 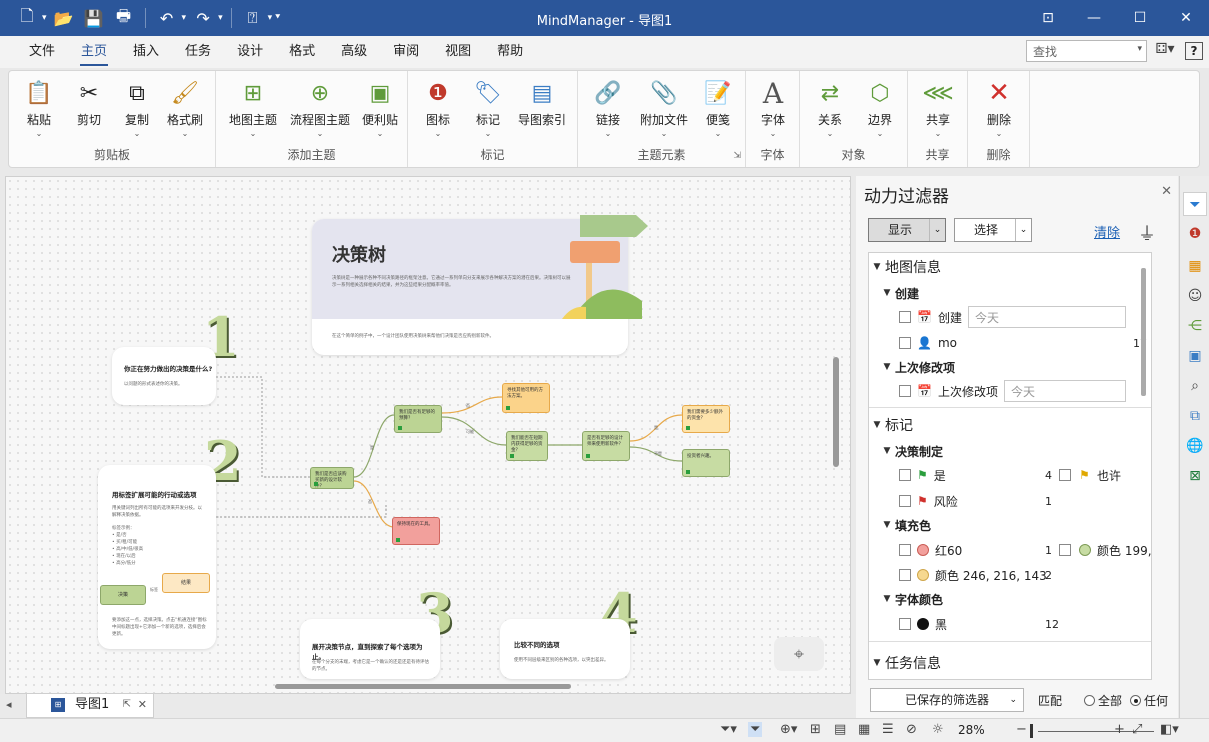 What do you see at coordinates (124, 18) in the screenshot?
I see `print-icon: 🖶` at bounding box center [124, 18].